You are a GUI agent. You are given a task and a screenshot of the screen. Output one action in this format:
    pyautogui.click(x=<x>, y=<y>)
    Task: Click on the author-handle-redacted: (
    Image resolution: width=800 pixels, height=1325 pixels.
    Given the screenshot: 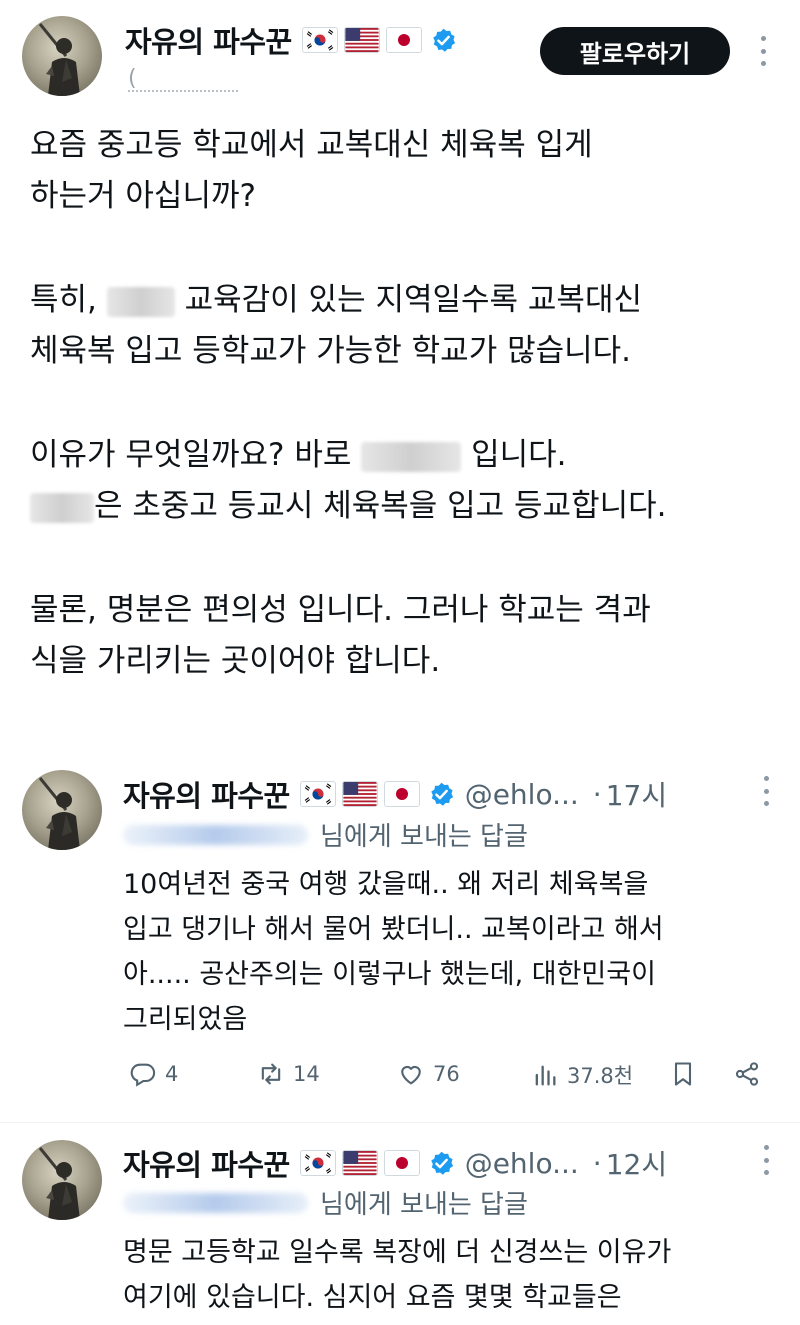 What is the action you would take?
    pyautogui.click(x=183, y=79)
    